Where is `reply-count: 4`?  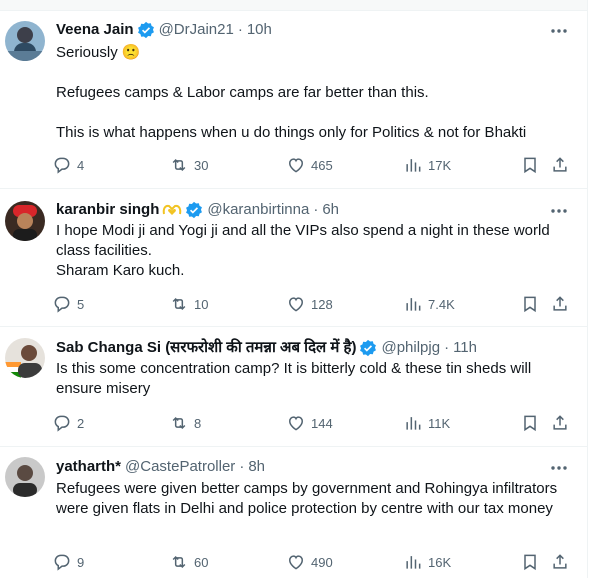
reply-count: 4 is located at coordinates (81, 165).